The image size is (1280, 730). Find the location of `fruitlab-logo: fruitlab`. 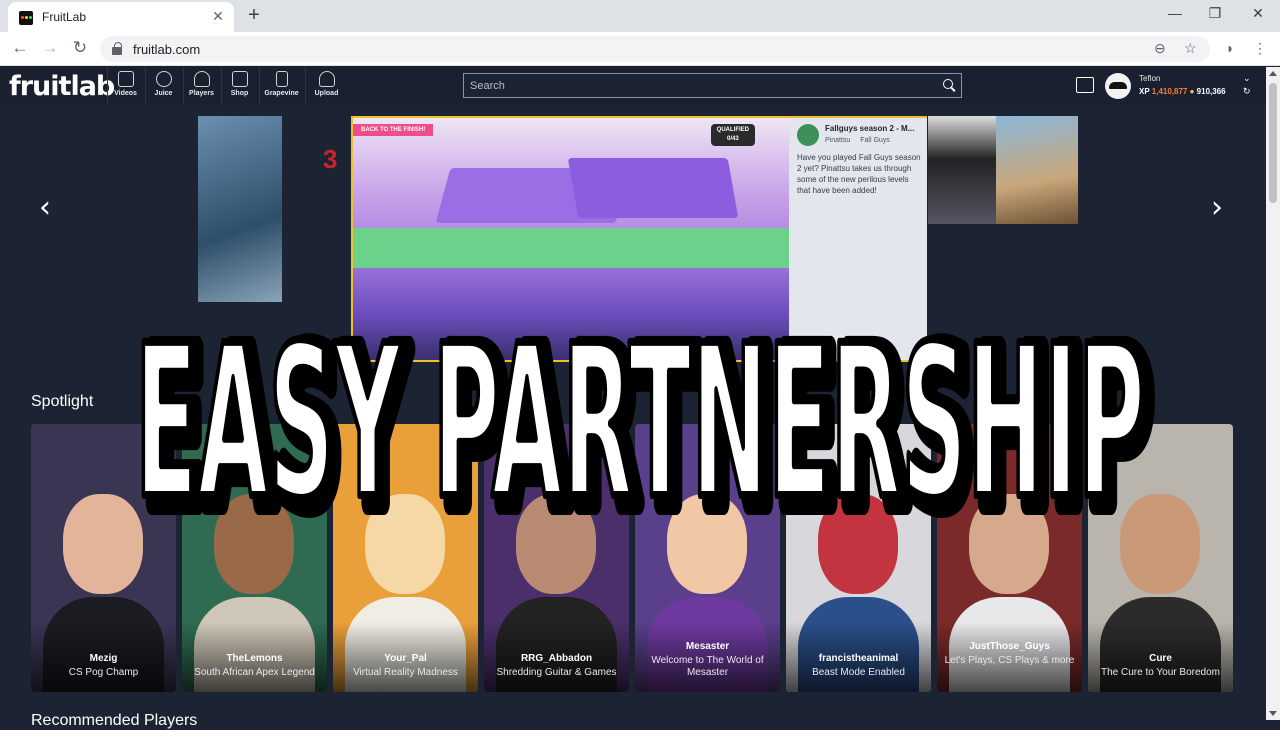

fruitlab-logo: fruitlab is located at coordinates (62, 86).